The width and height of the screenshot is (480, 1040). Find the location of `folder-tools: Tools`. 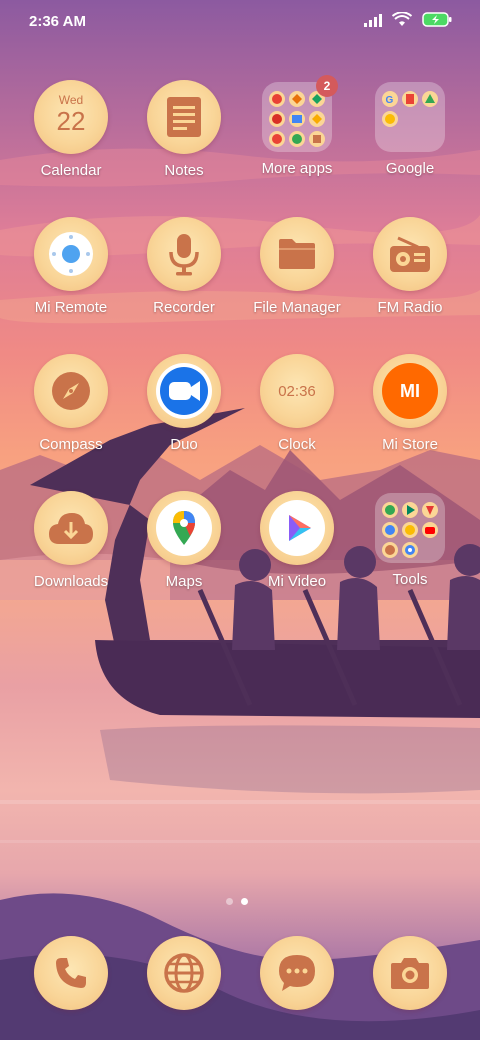

folder-tools: Tools is located at coordinates (410, 539).